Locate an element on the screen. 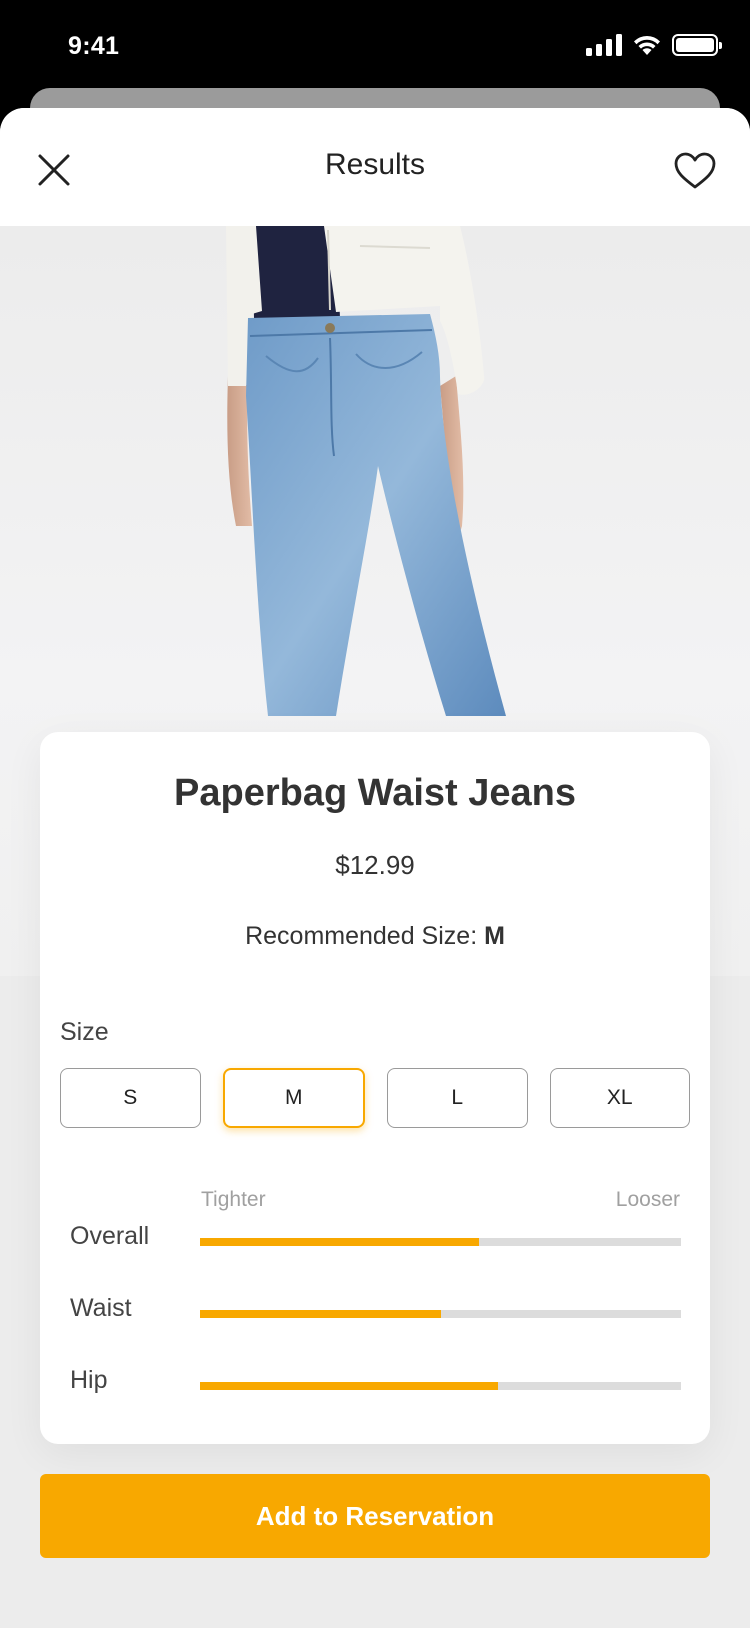 The image size is (750, 1628). favorite-button is located at coordinates (695, 171).